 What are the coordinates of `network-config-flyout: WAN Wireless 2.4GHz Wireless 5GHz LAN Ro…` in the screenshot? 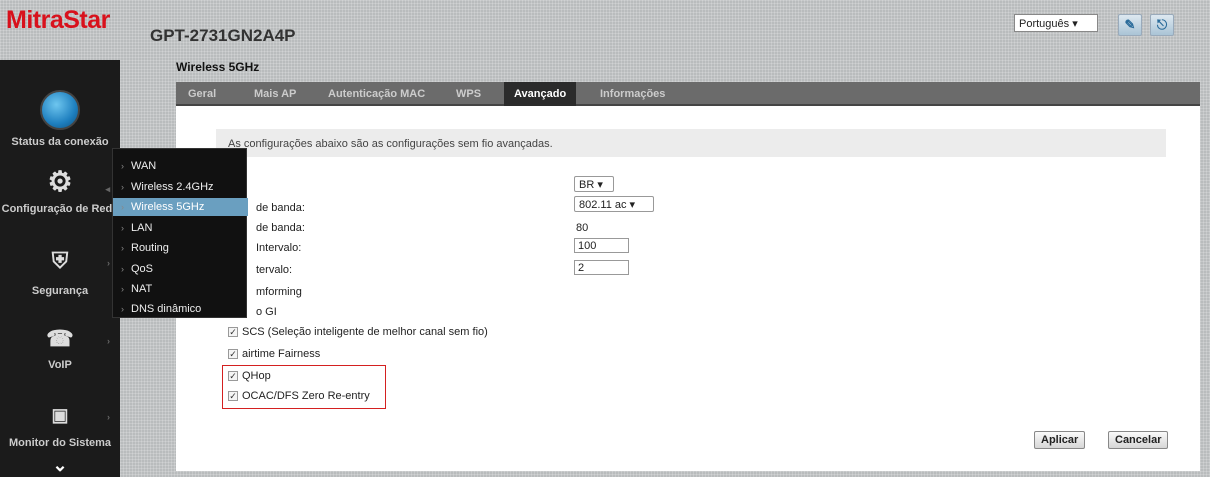 It's located at (180, 233).